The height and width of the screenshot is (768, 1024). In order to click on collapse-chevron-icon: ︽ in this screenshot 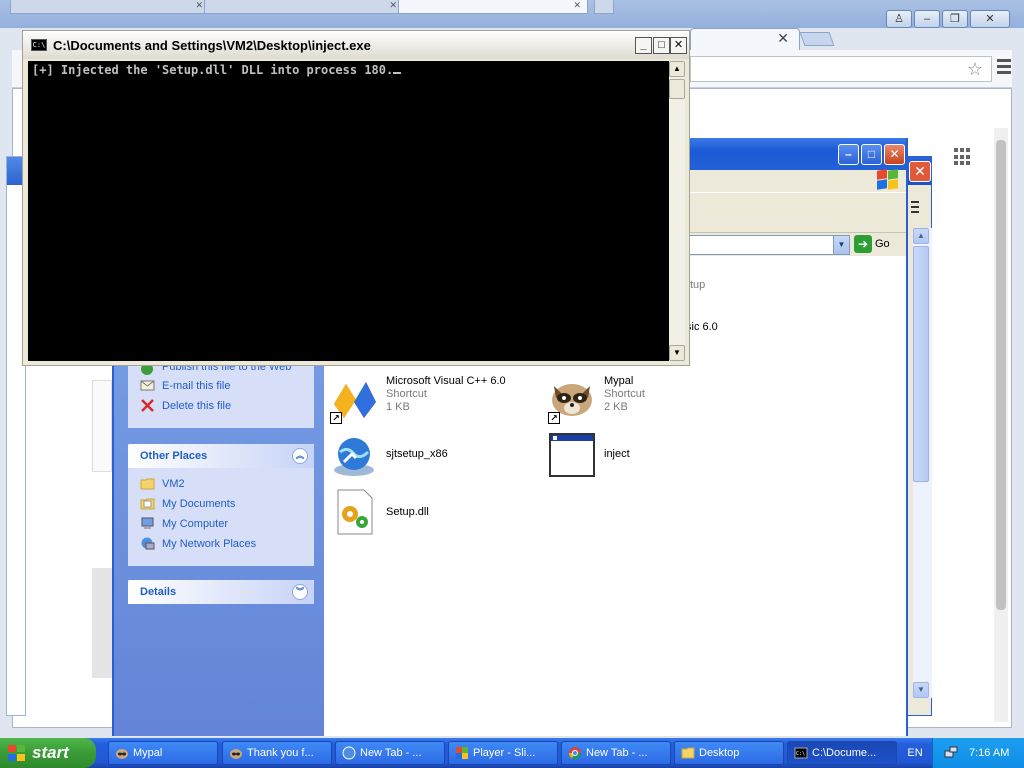, I will do `click(300, 456)`.